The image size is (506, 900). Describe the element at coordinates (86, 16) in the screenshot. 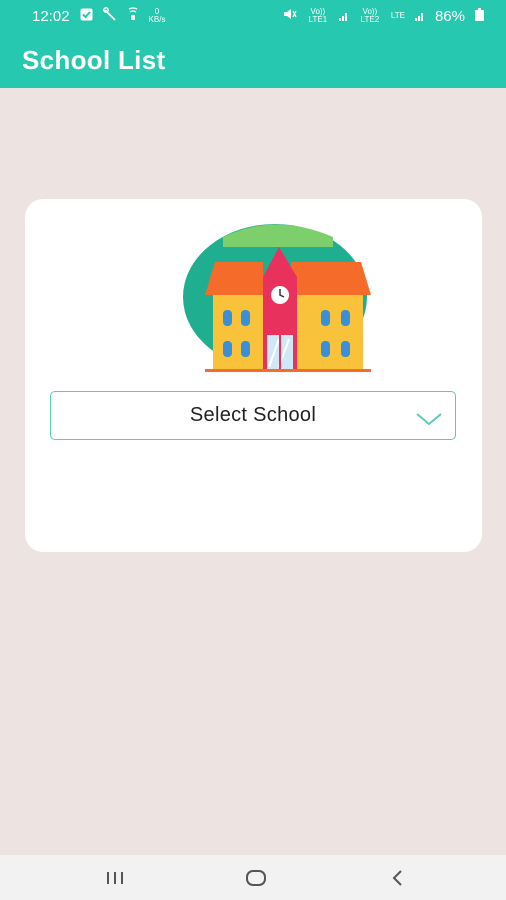

I see `checkbox-notification-icon` at that location.